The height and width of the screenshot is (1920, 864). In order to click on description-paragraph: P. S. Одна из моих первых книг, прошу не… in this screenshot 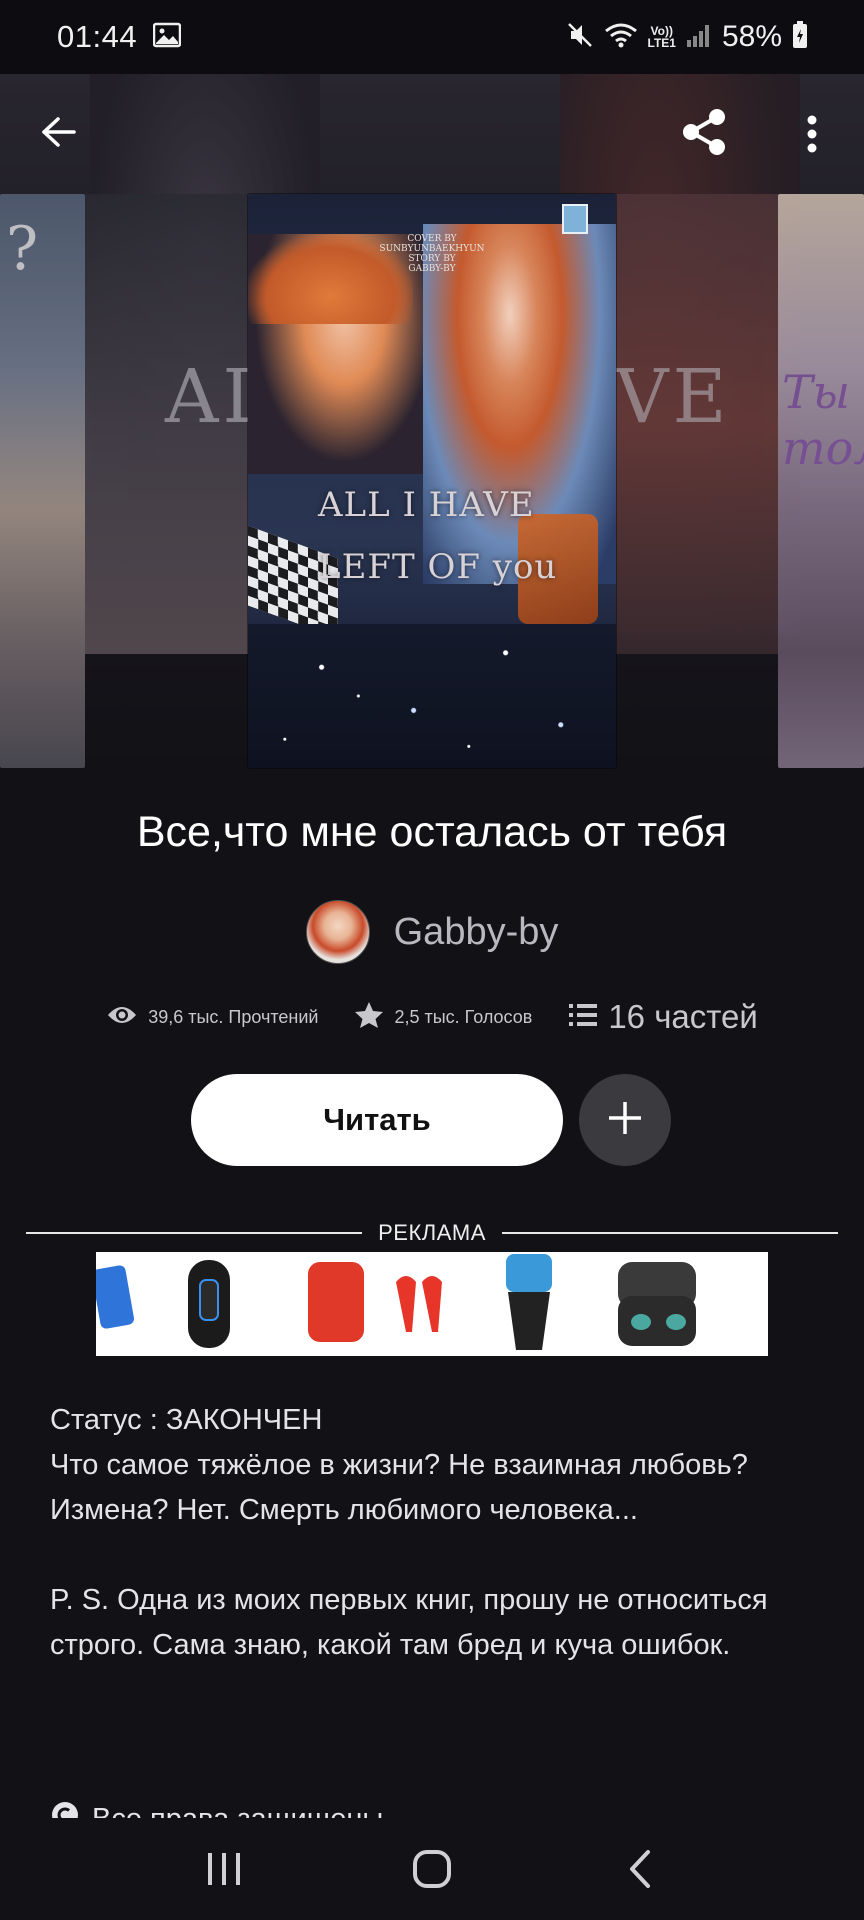, I will do `click(409, 1622)`.